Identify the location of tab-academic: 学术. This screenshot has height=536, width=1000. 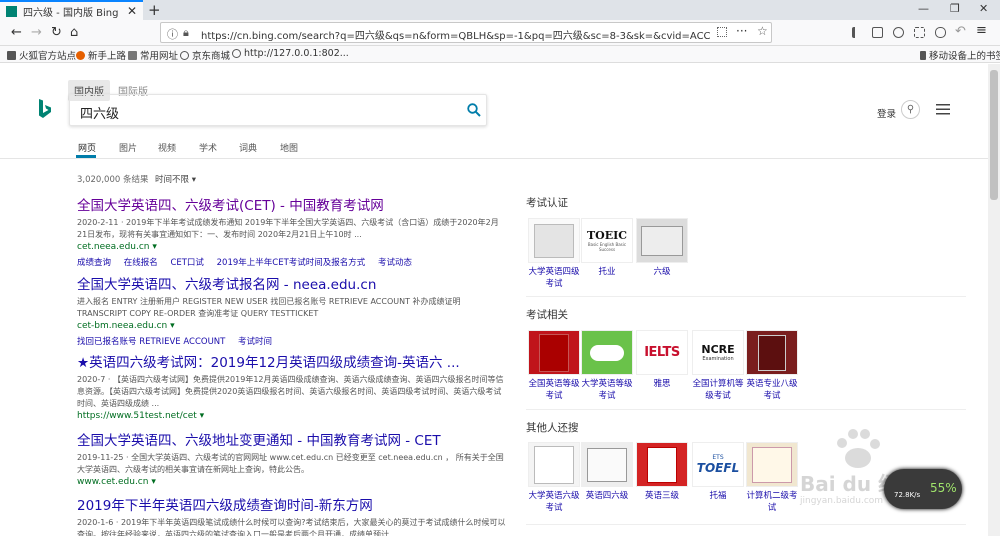
(208, 147).